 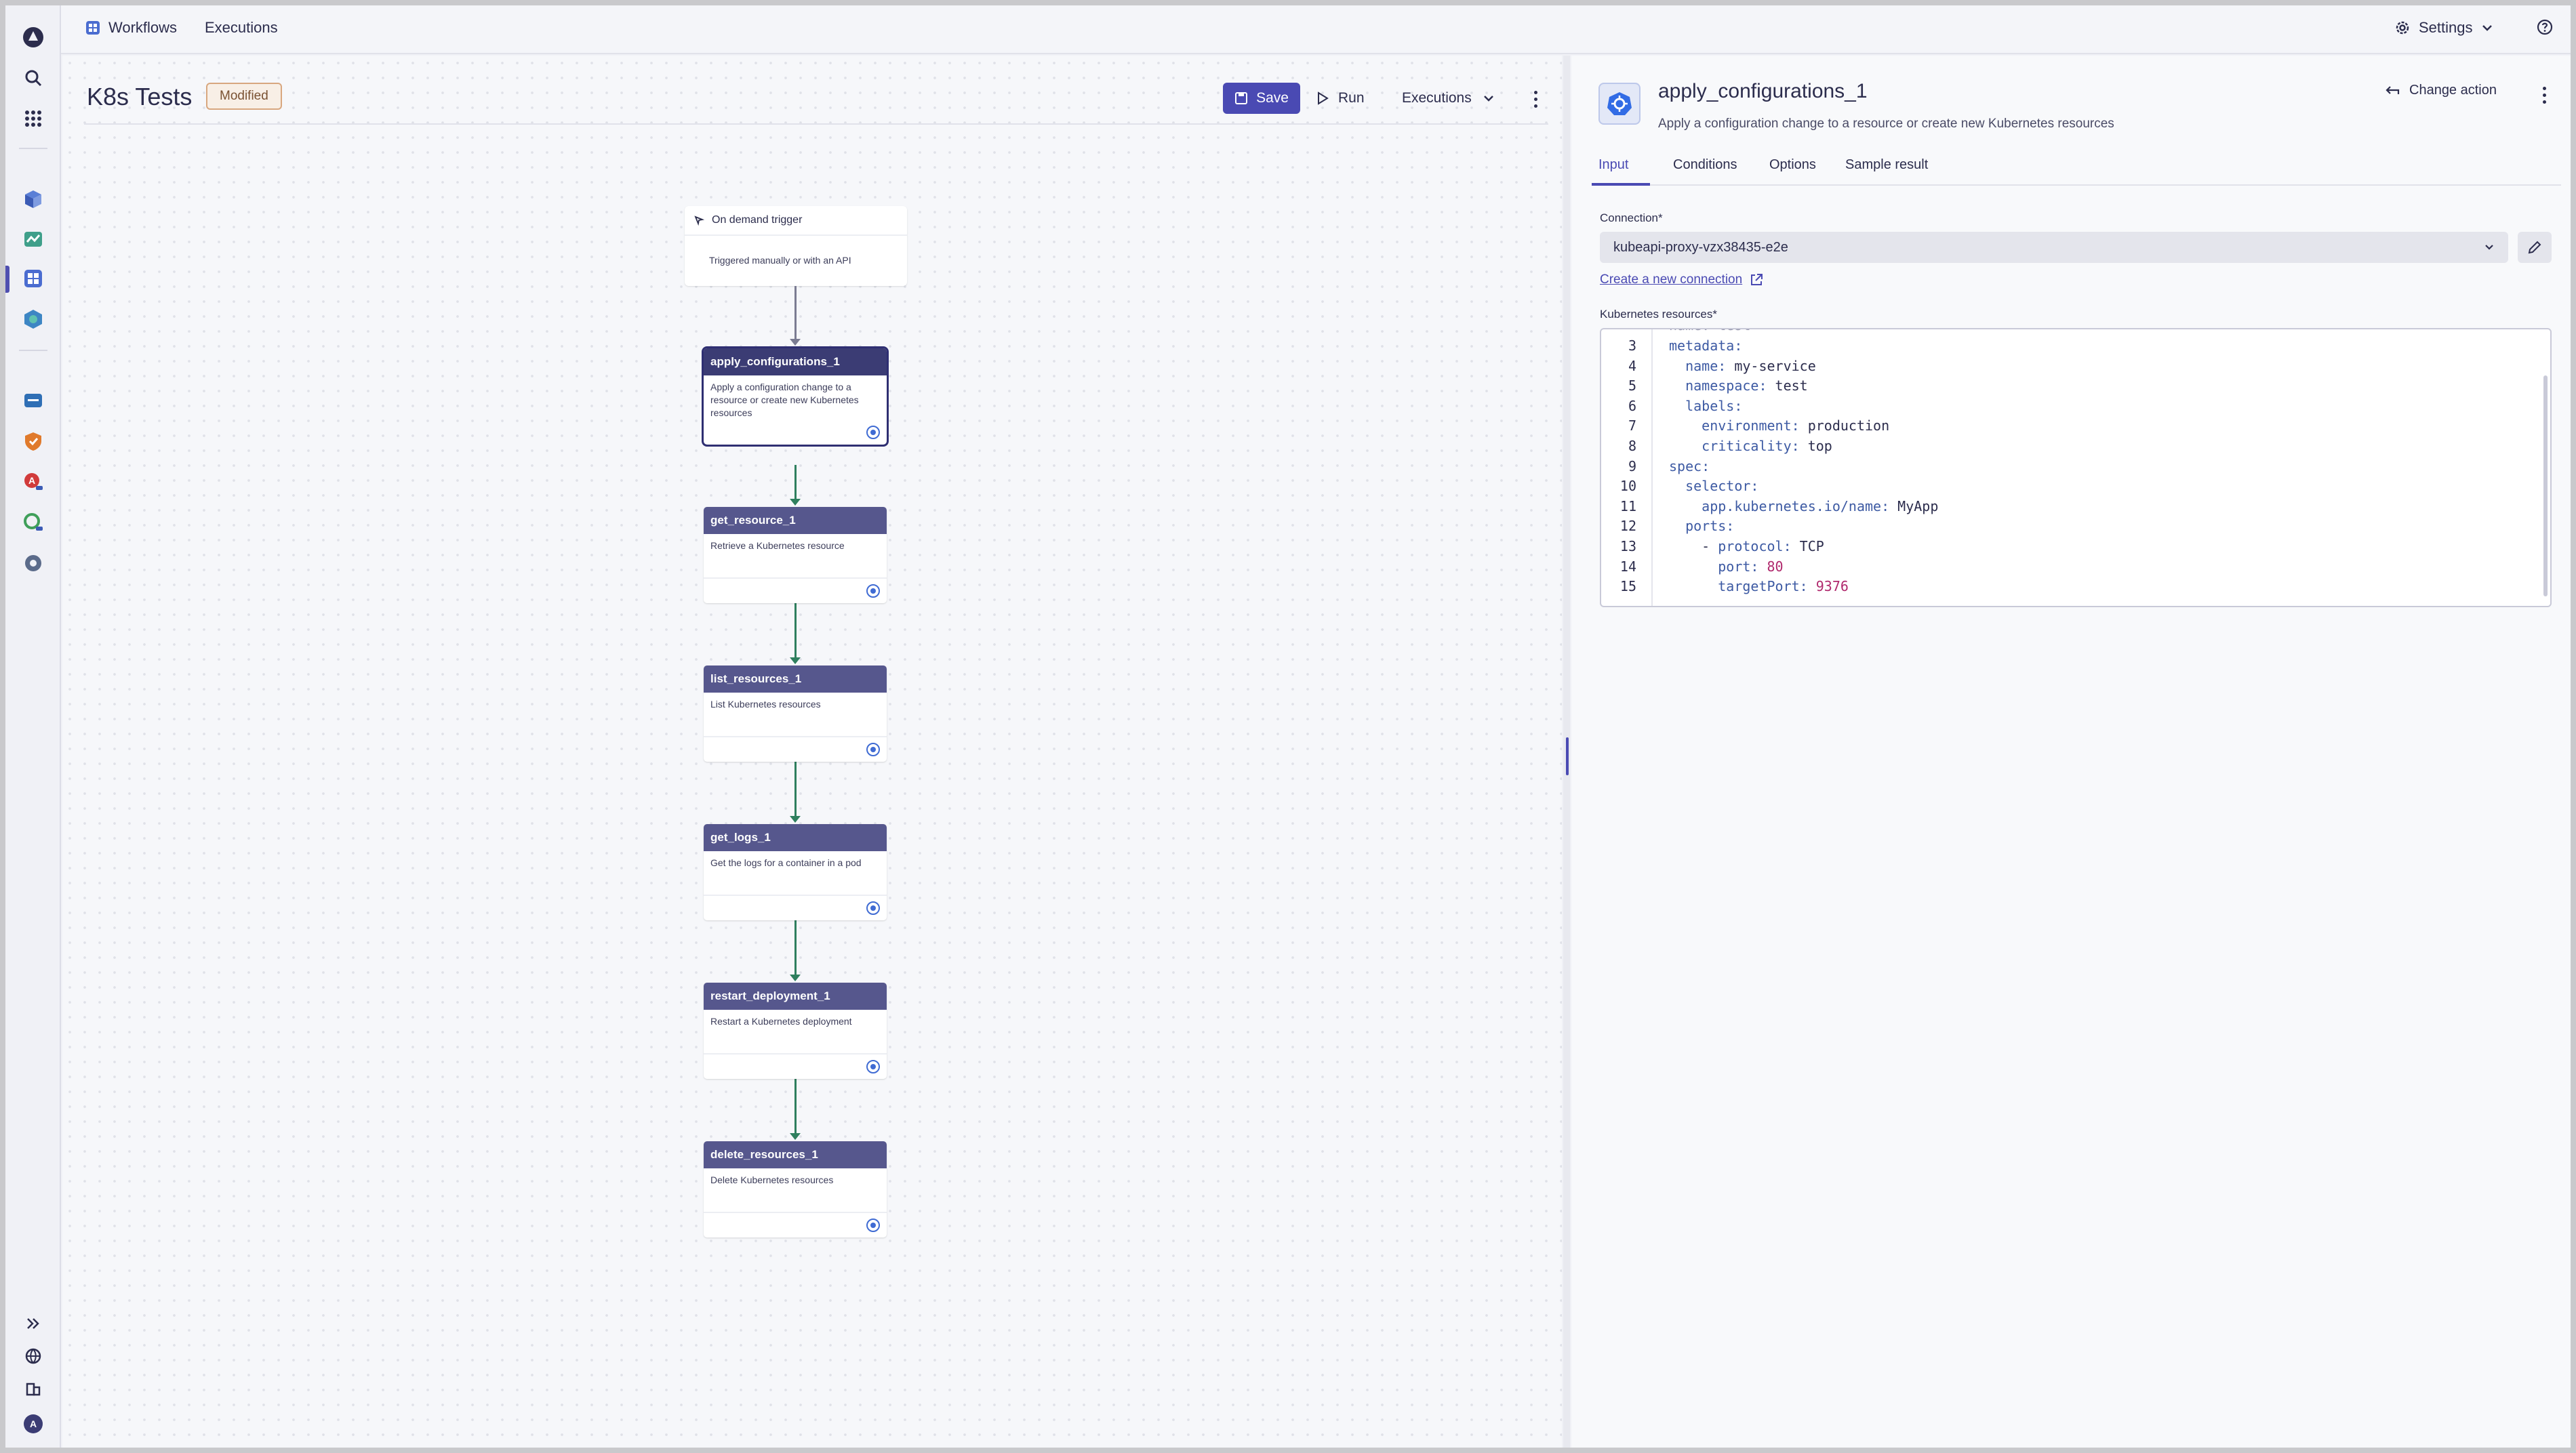 I want to click on notebooks-app-icon, so click(x=33, y=239).